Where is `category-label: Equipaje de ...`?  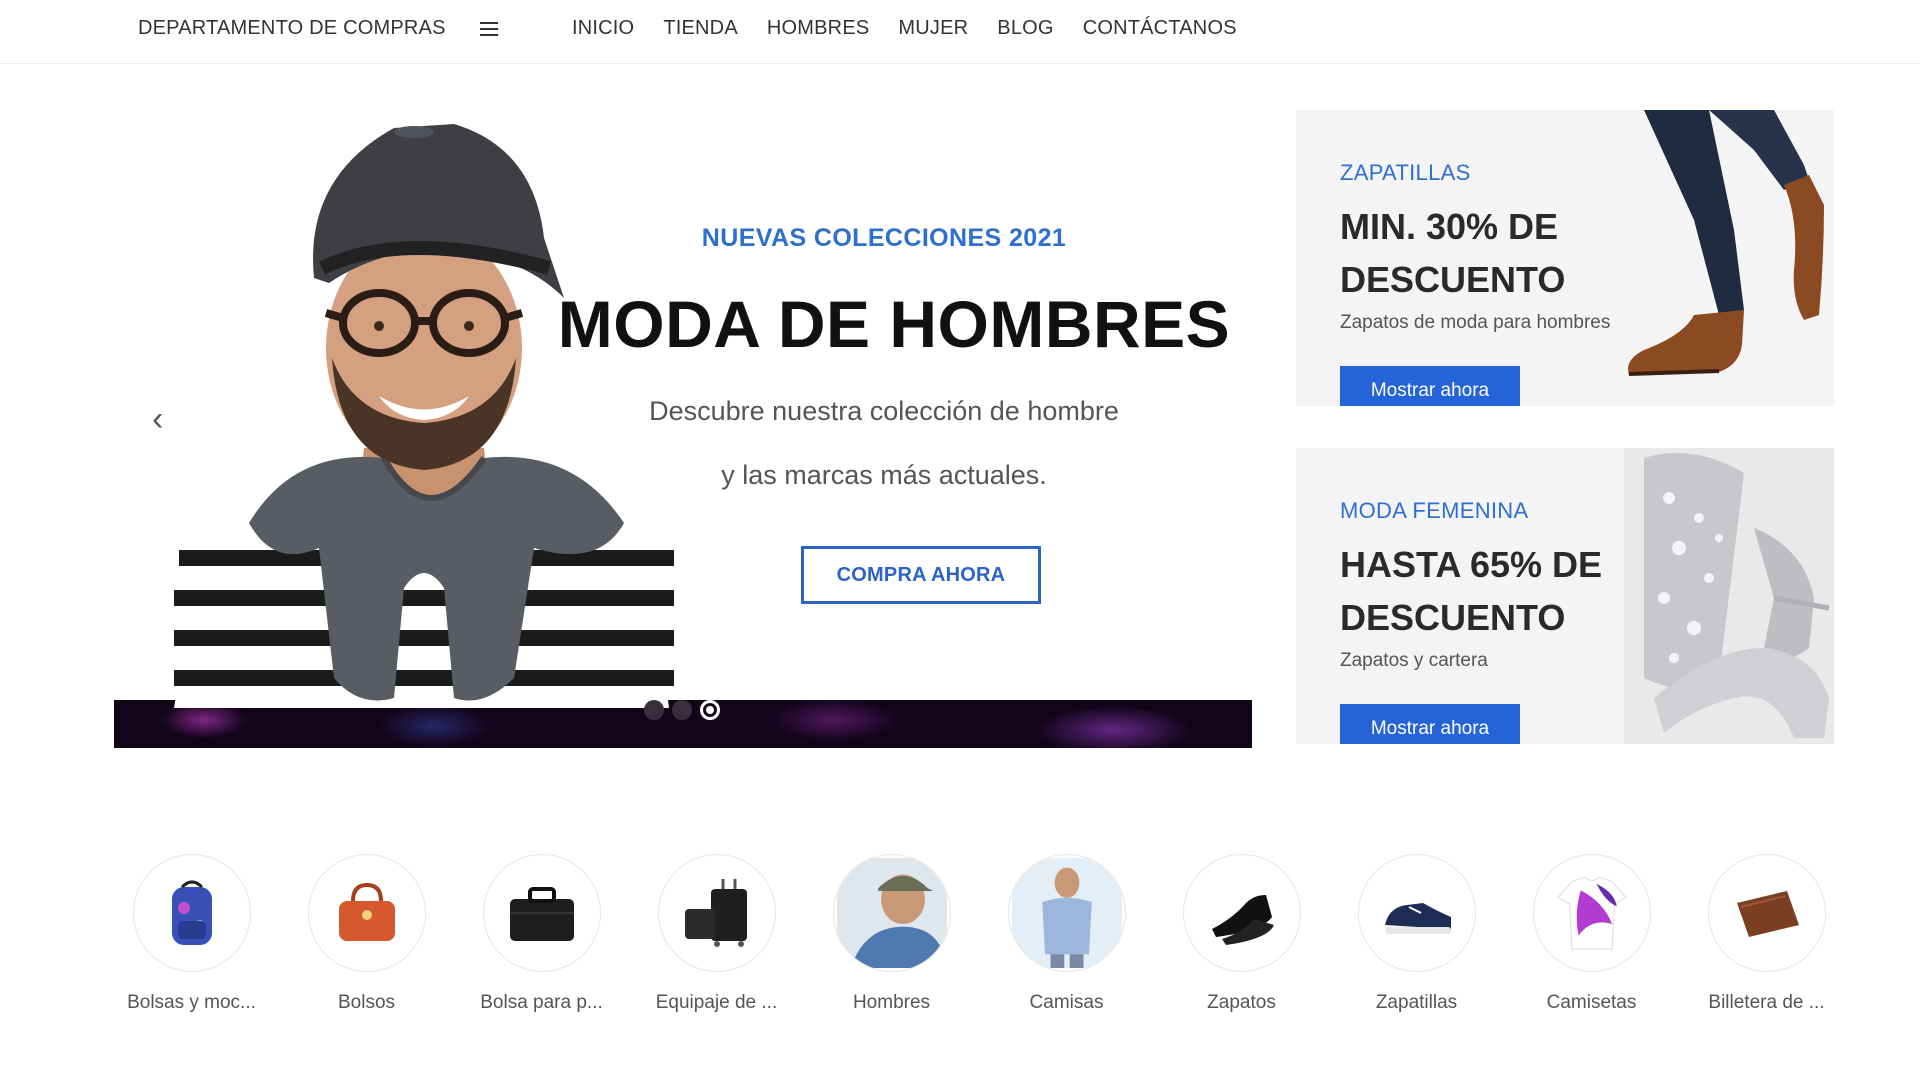 category-label: Equipaje de ... is located at coordinates (716, 1002).